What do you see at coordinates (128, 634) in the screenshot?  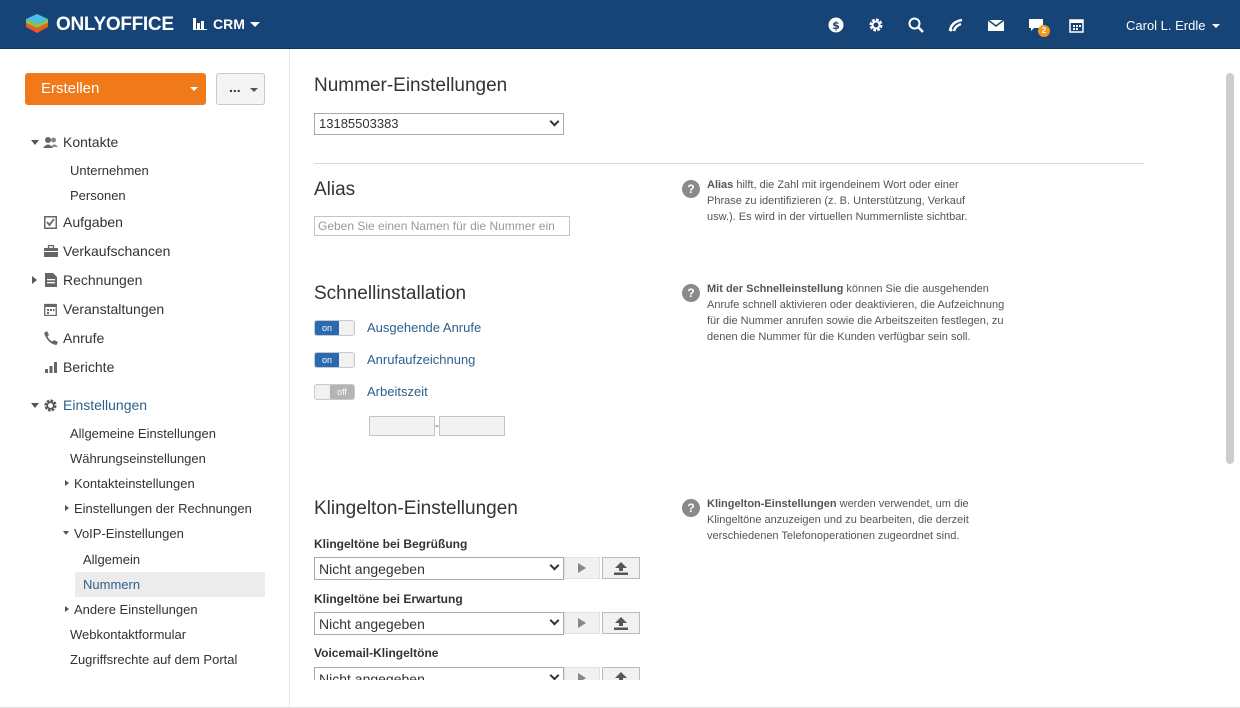 I see `sidebar-item-webkontaktformular: Webkontaktformular` at bounding box center [128, 634].